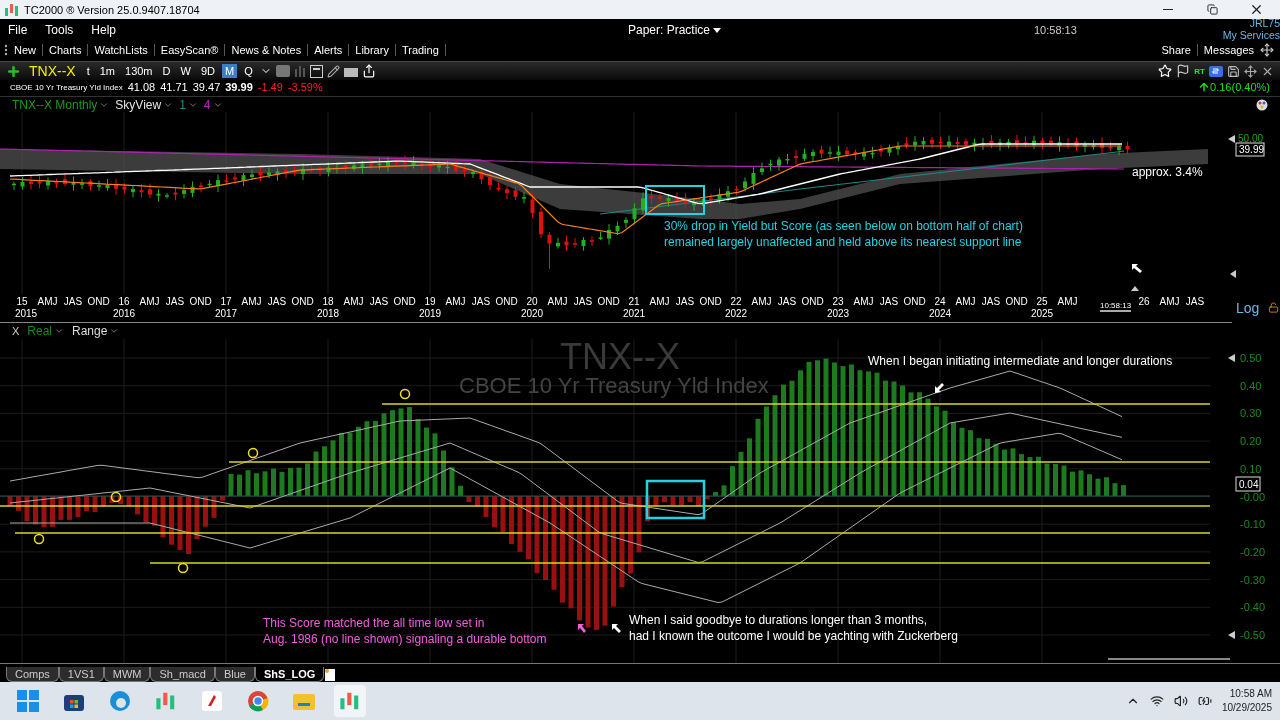 This screenshot has height=720, width=1280. What do you see at coordinates (1176, 50) in the screenshot?
I see `toolbar-item: Share` at bounding box center [1176, 50].